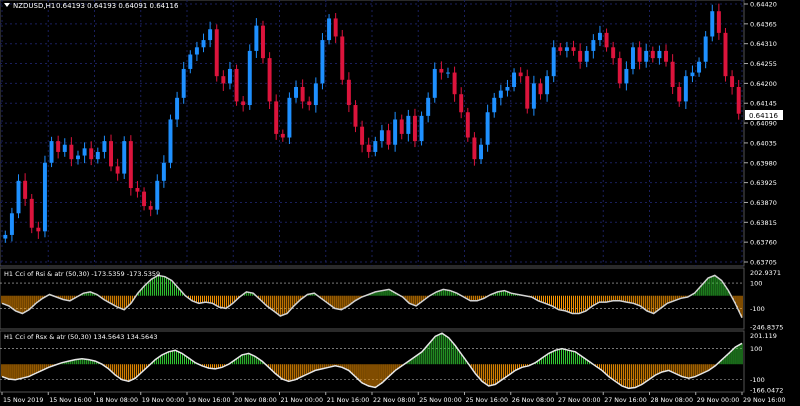 The image size is (800, 406). I want to click on indicator-tick-label: -246.8375, so click(766, 328).